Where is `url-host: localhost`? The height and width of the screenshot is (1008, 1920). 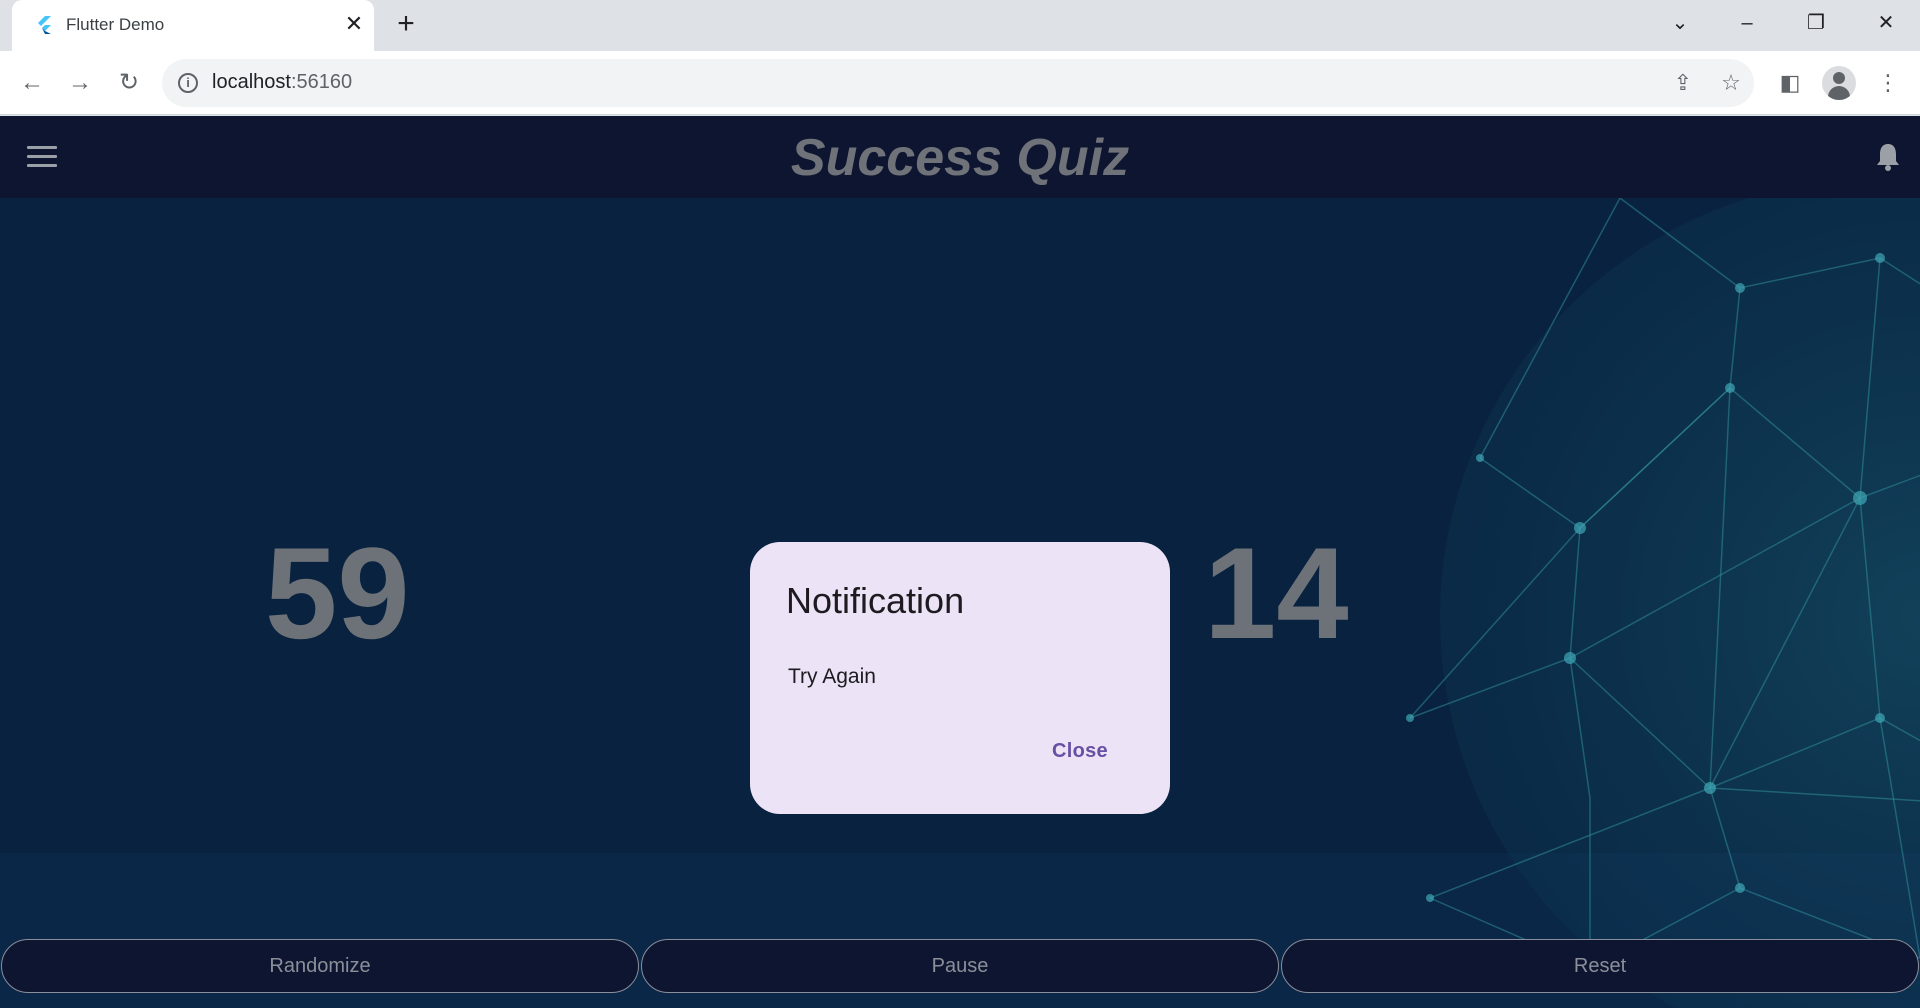 url-host: localhost is located at coordinates (251, 82).